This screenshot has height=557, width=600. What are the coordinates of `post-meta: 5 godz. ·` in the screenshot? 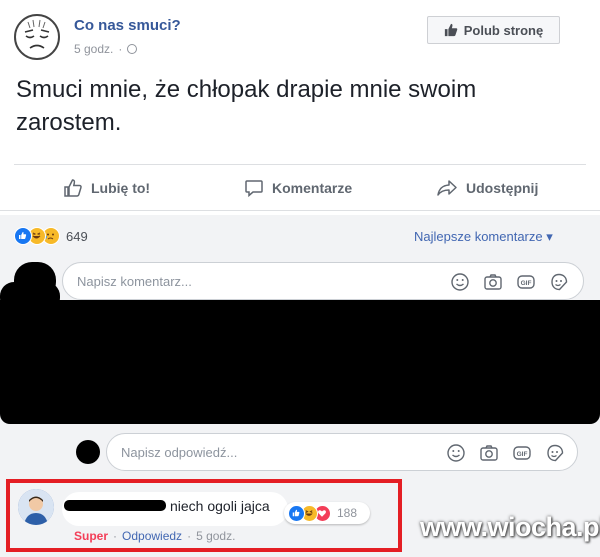 It's located at (106, 49).